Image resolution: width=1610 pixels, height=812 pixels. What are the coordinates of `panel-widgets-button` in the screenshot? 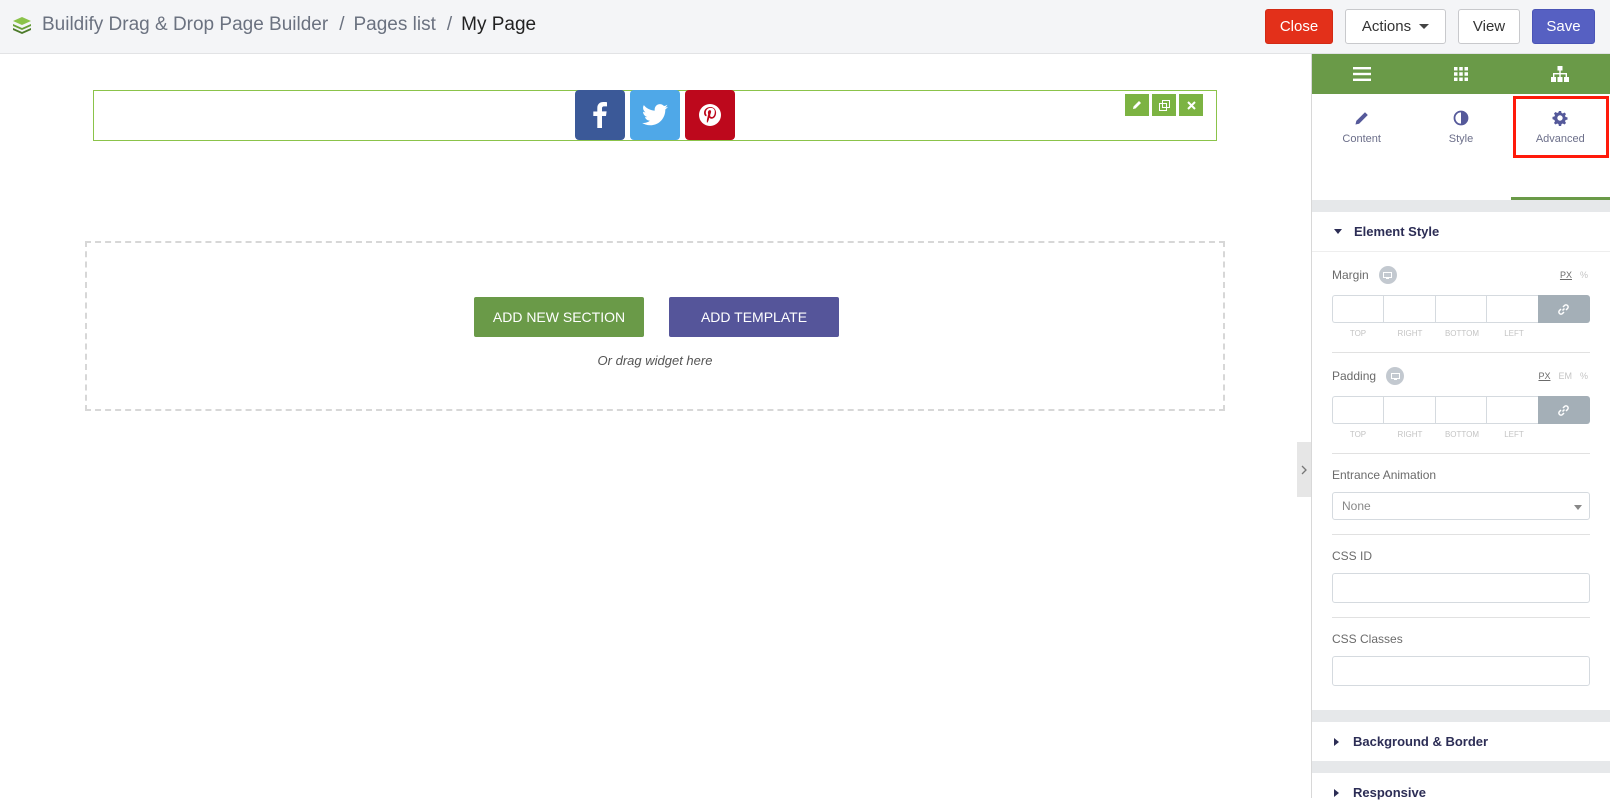 It's located at (1460, 74).